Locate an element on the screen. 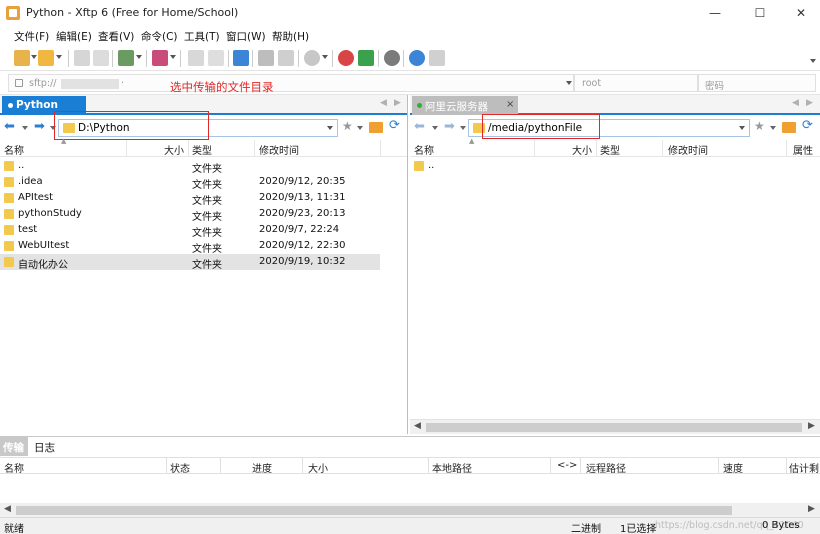 This screenshot has height=534, width=820. menu-tools: 工具(T) is located at coordinates (202, 36).